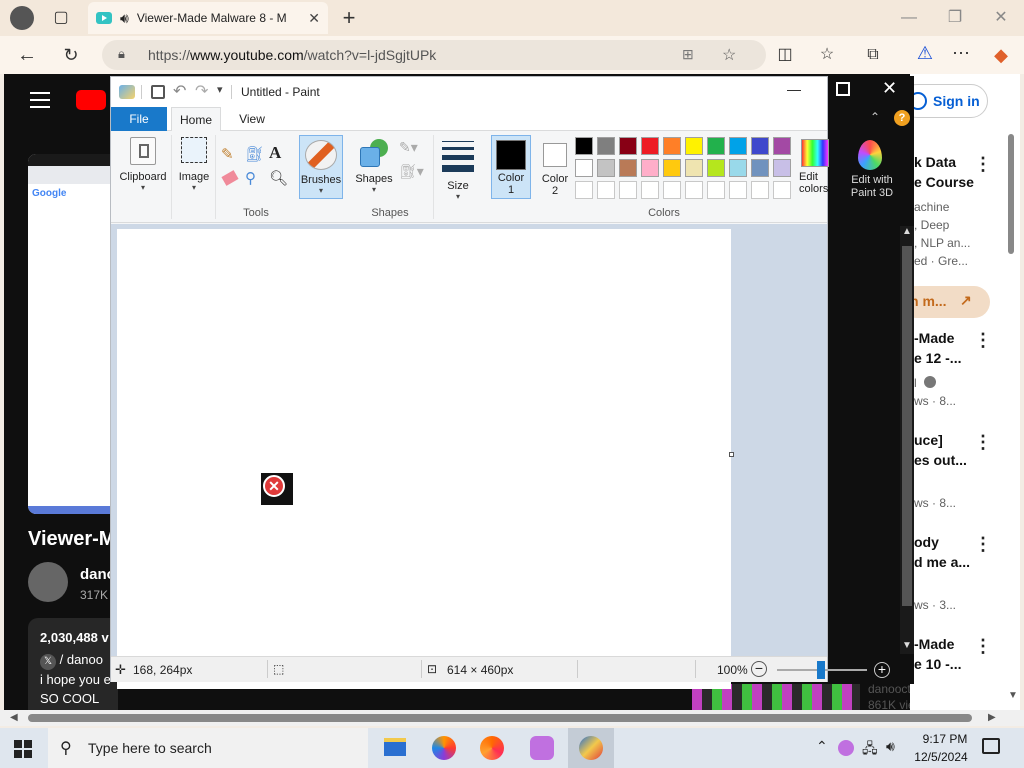 This screenshot has width=1024, height=768. I want to click on scroll-left-arrow-icon: ◀, so click(14, 717).